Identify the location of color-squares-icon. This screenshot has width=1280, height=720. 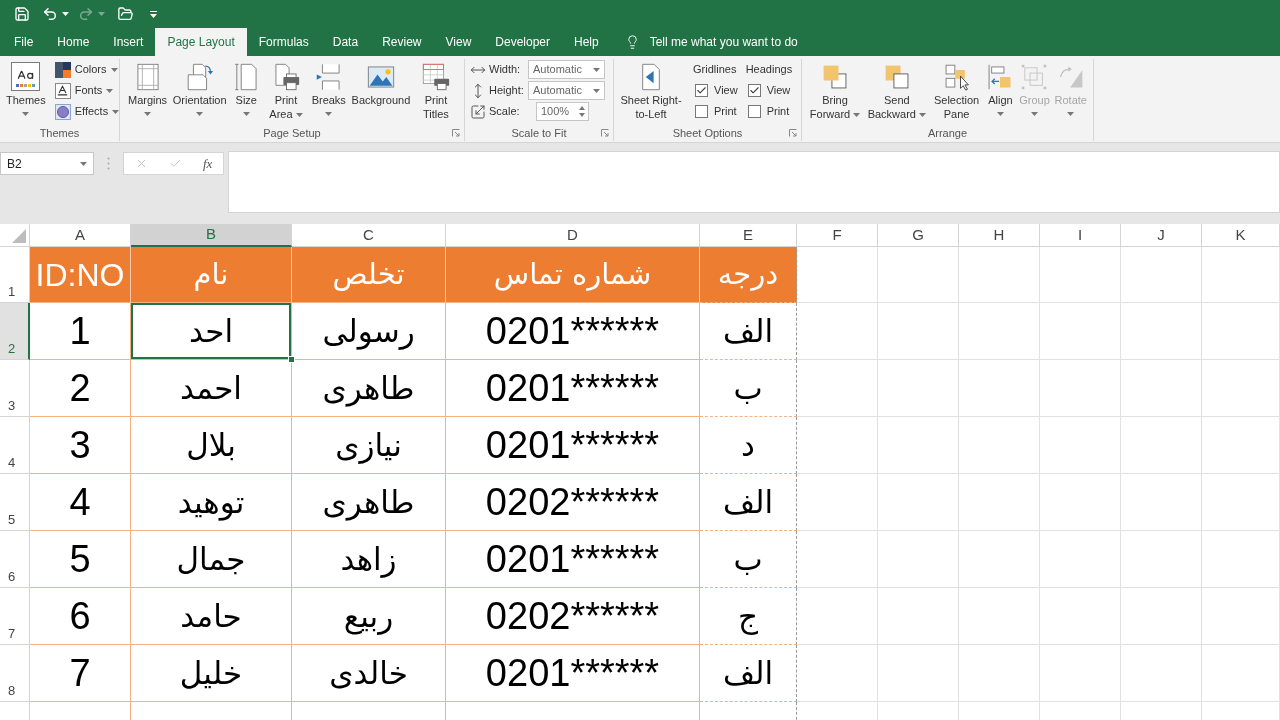
(62, 69).